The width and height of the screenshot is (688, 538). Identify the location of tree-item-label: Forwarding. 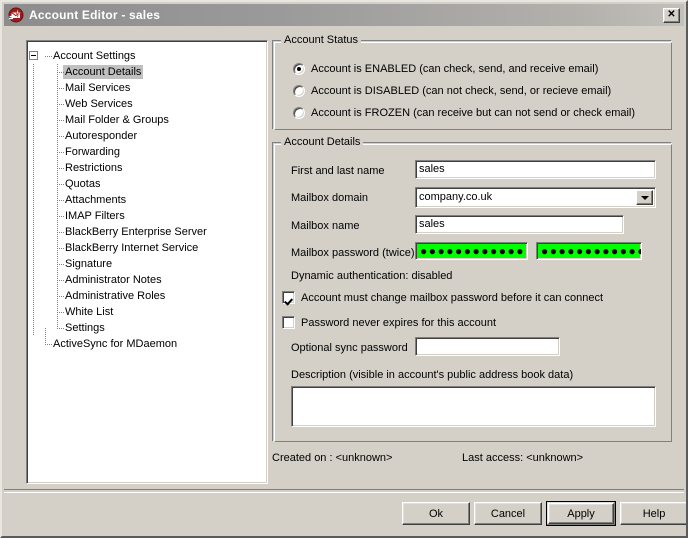
(93, 152).